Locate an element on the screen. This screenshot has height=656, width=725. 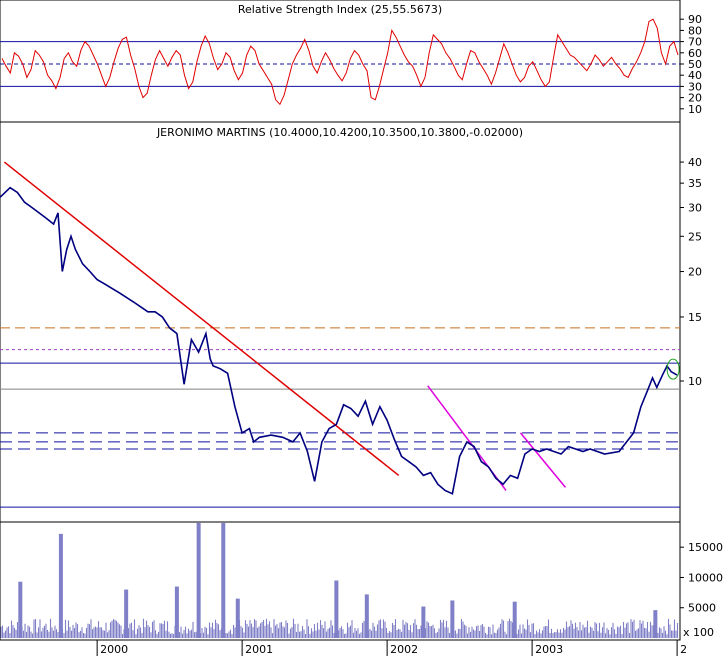
xaxis-tick-label: 2002 is located at coordinates (404, 649).